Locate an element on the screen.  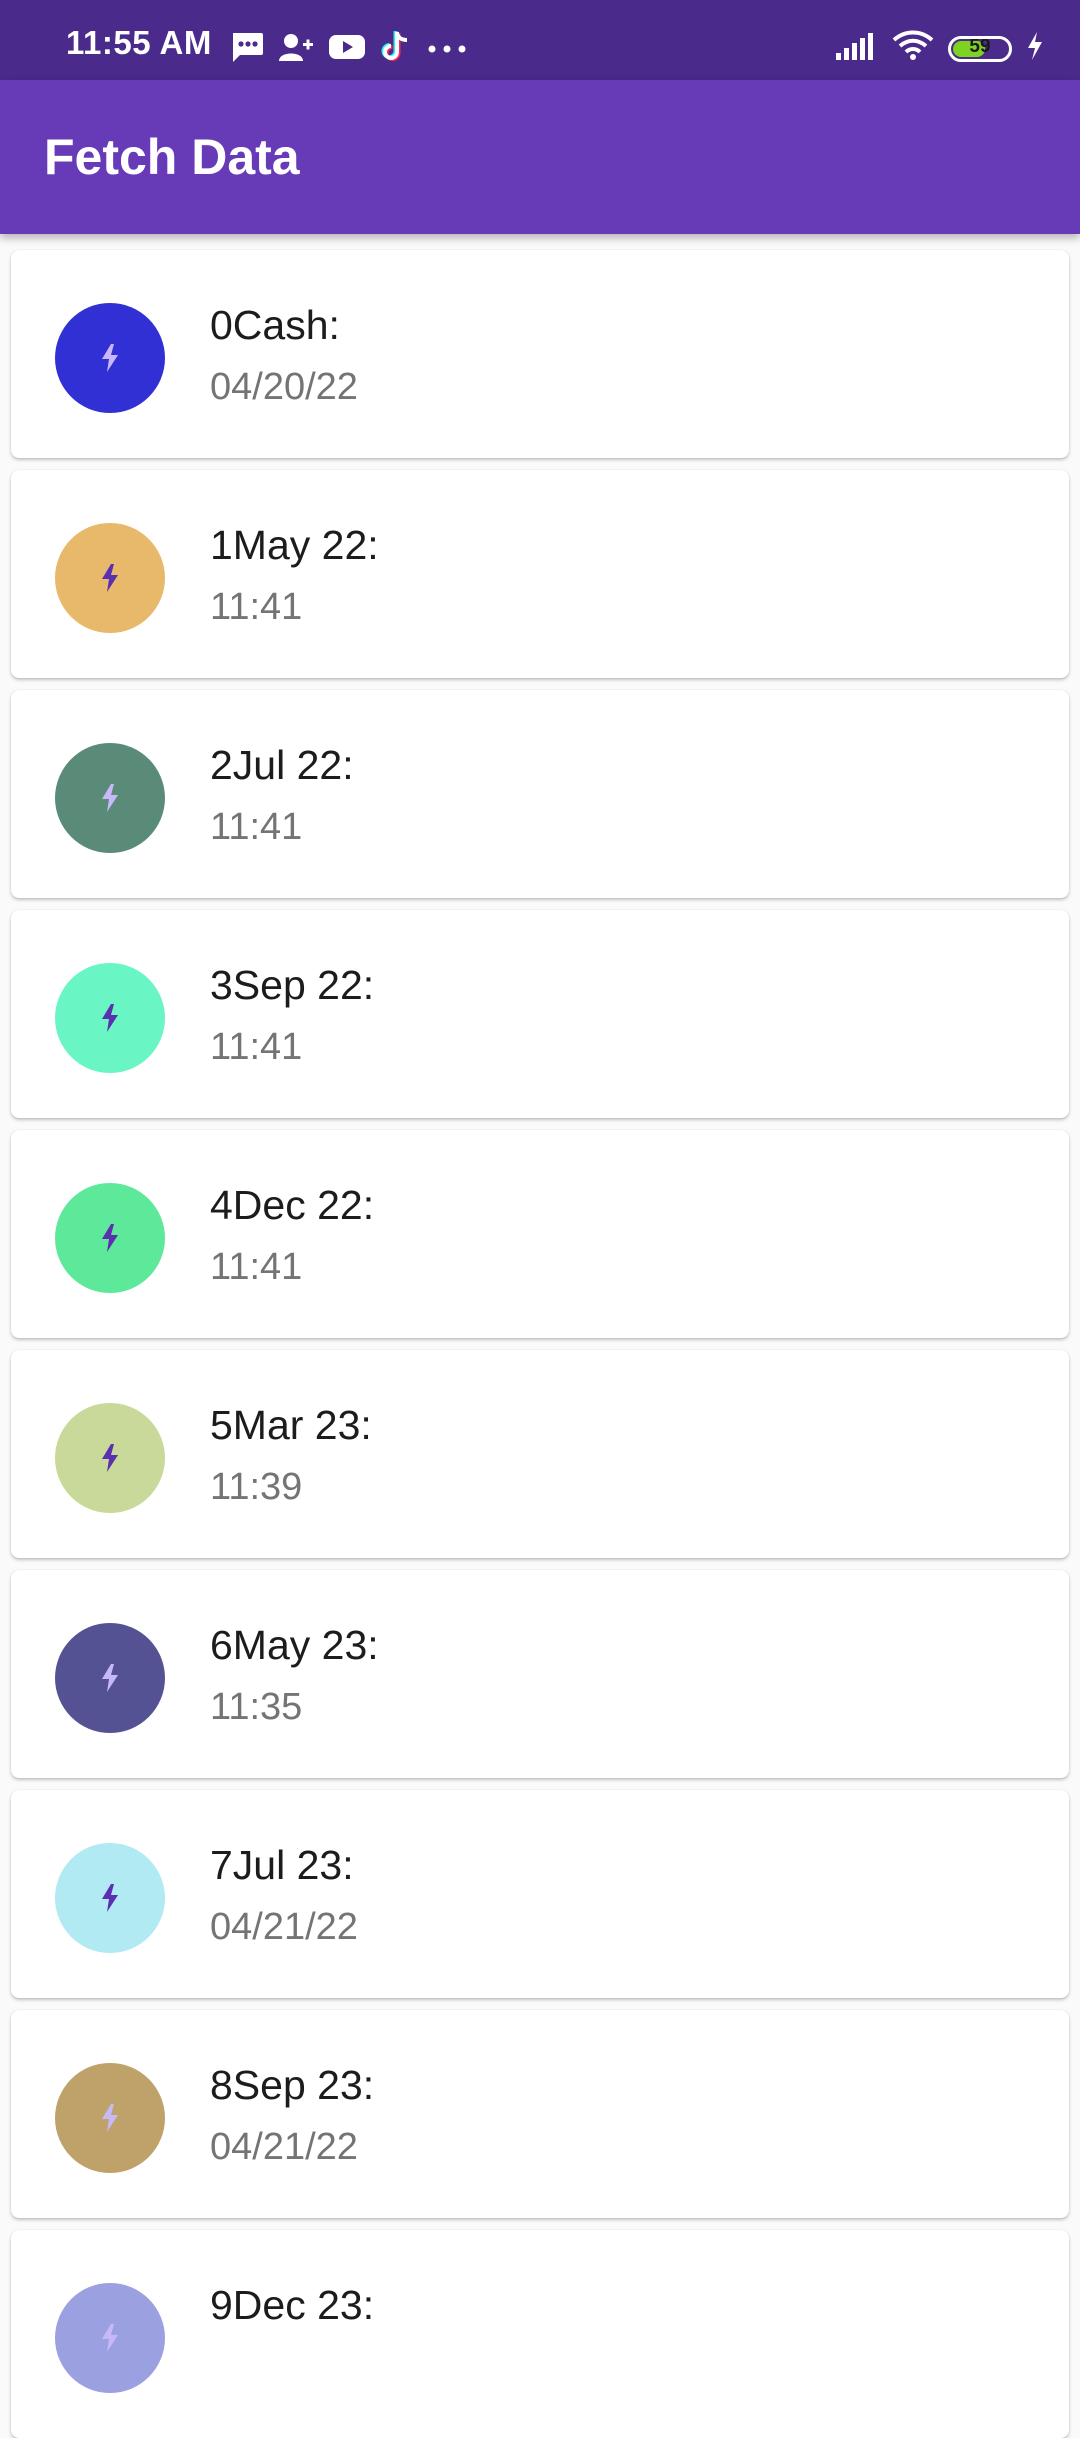
youtube-icon is located at coordinates (347, 49).